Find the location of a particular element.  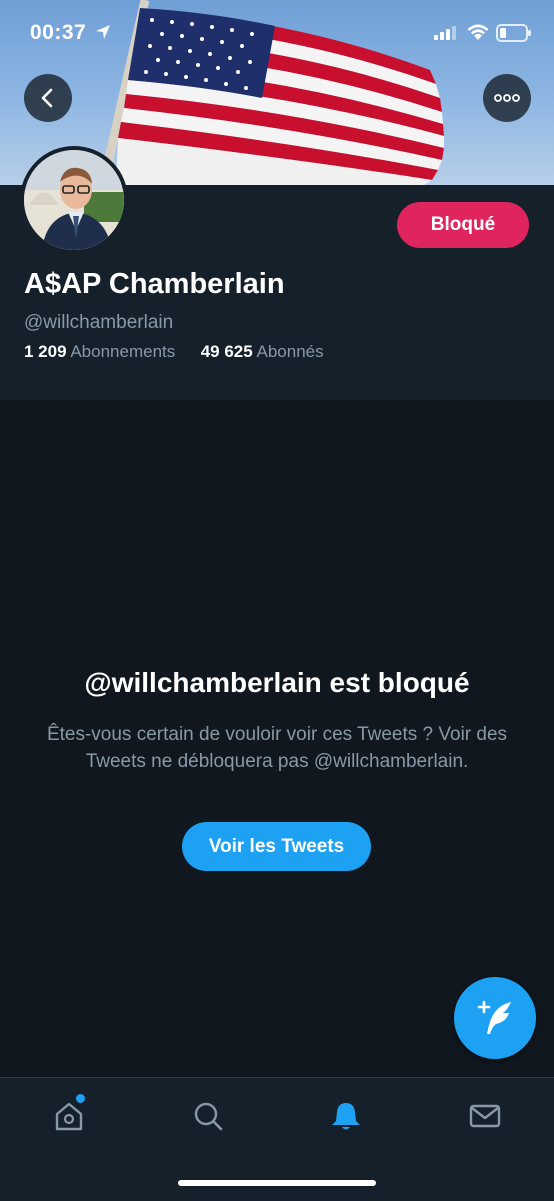

home-new-content-dot is located at coordinates (80, 1098).